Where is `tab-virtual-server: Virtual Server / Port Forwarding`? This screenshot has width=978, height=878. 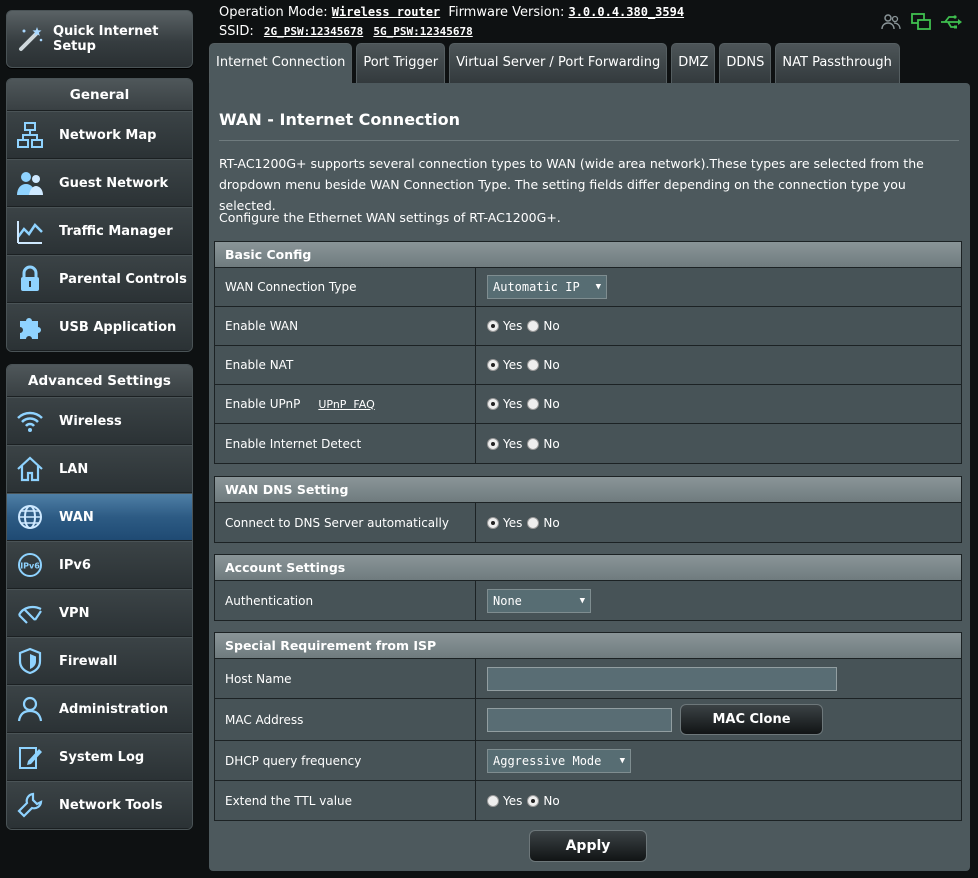 tab-virtual-server: Virtual Server / Port Forwarding is located at coordinates (558, 63).